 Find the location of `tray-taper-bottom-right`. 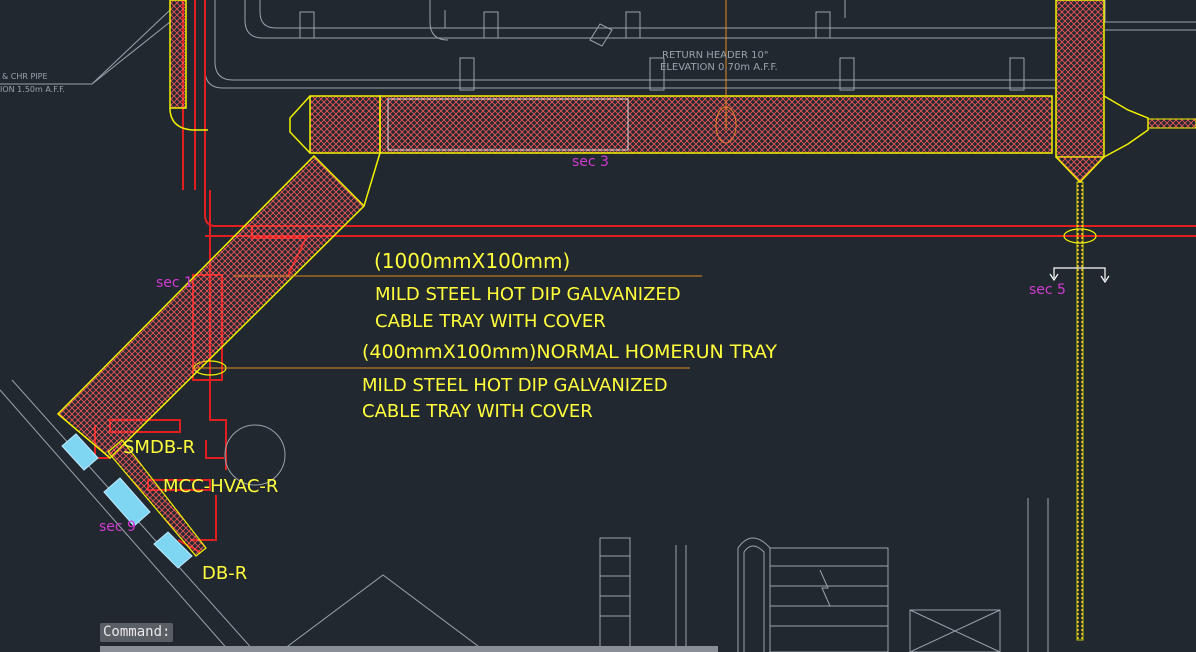

tray-taper-bottom-right is located at coordinates (1080, 170).